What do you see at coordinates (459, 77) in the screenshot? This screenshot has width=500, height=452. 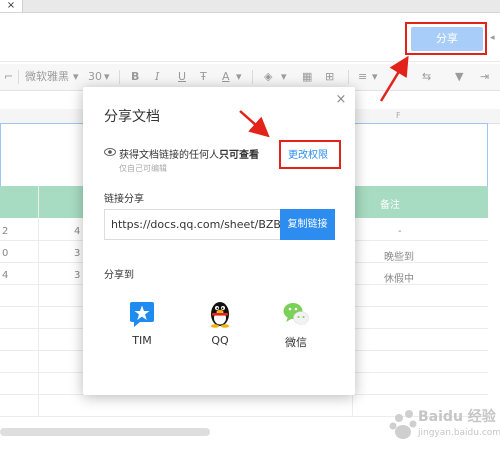 I see `filter-icon: ▼` at bounding box center [459, 77].